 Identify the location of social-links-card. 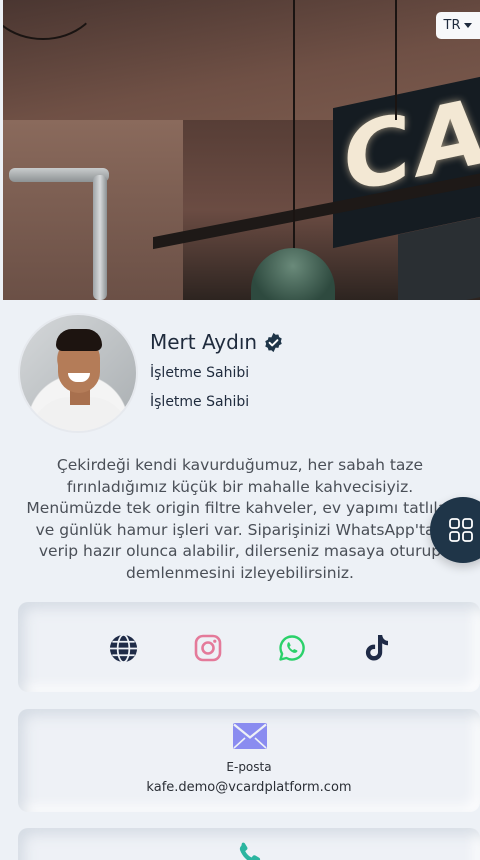
(249, 647).